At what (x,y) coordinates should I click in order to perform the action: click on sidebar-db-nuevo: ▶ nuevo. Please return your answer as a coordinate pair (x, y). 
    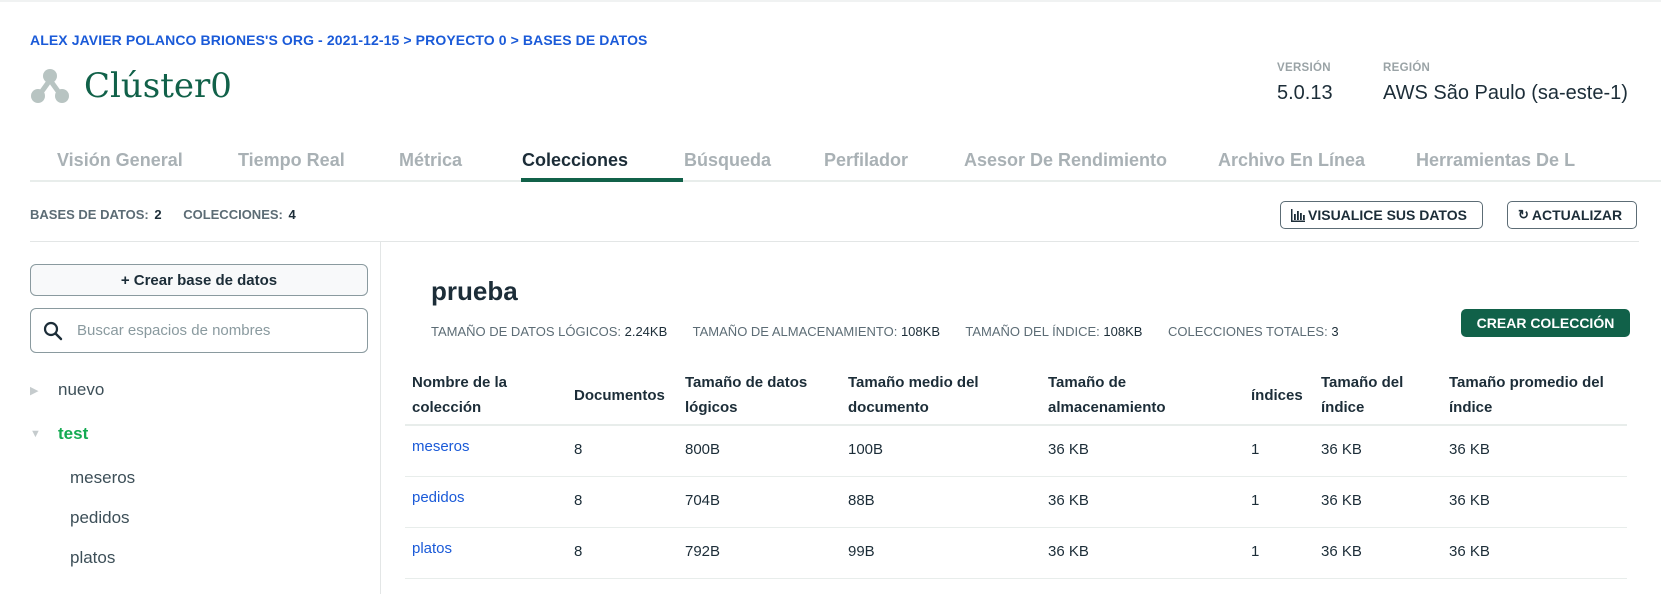
    Looking at the image, I should click on (67, 390).